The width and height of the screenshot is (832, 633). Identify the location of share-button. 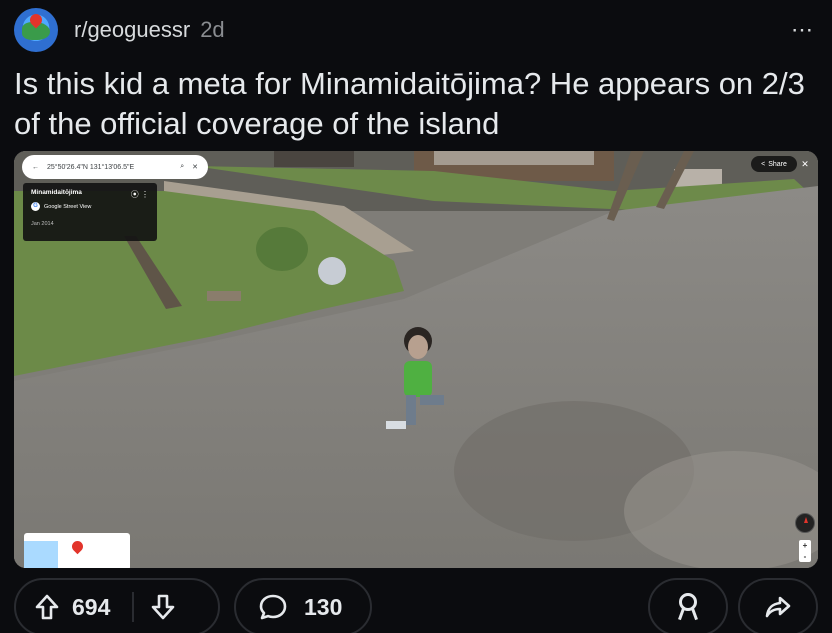
(778, 605).